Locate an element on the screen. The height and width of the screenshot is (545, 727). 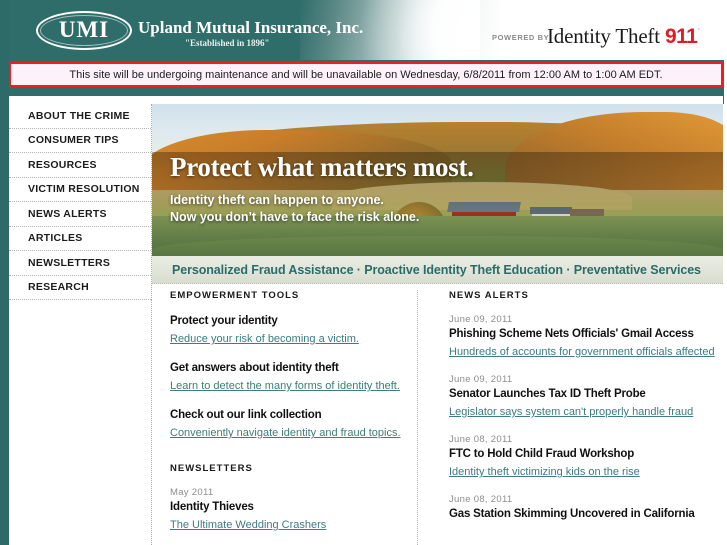
entry-link: Reduce your risk of becoming a victim. is located at coordinates (264, 339).